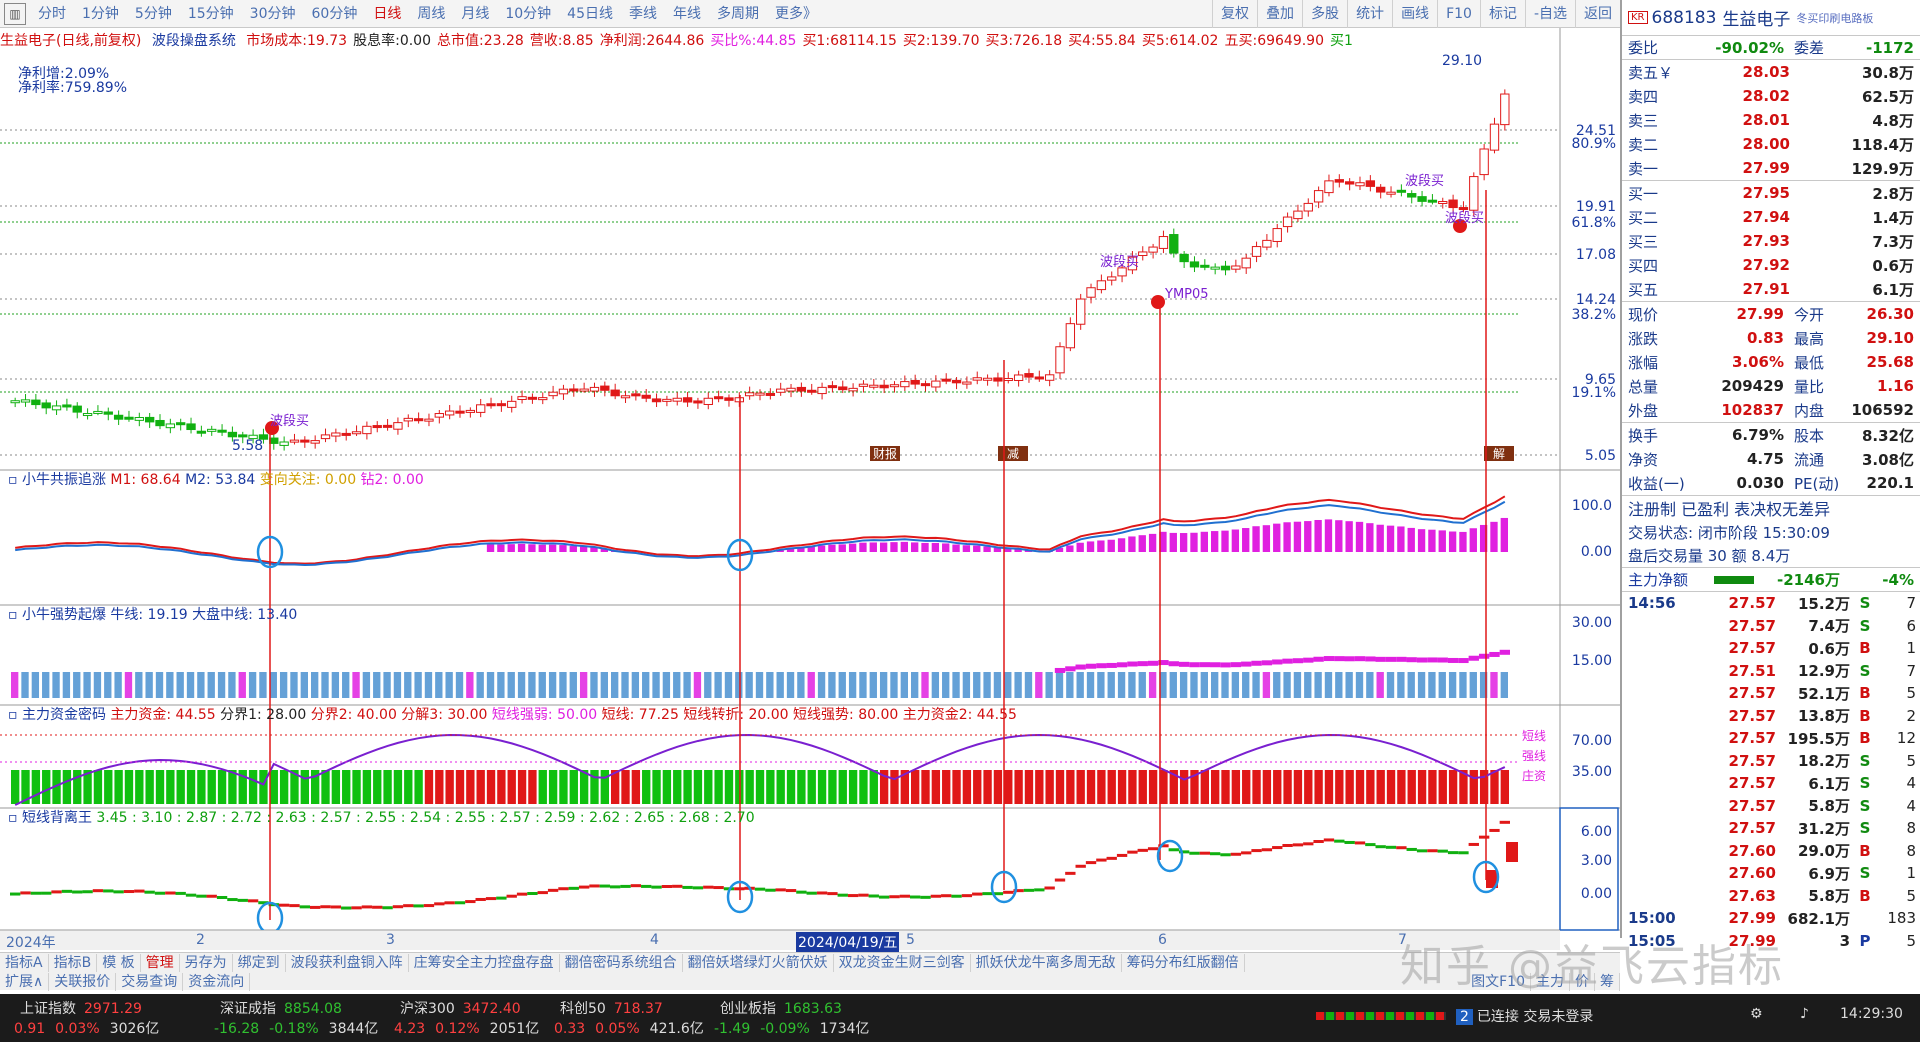  I want to click on indicator-tab: 波段获利盘铜入阵, so click(347, 962).